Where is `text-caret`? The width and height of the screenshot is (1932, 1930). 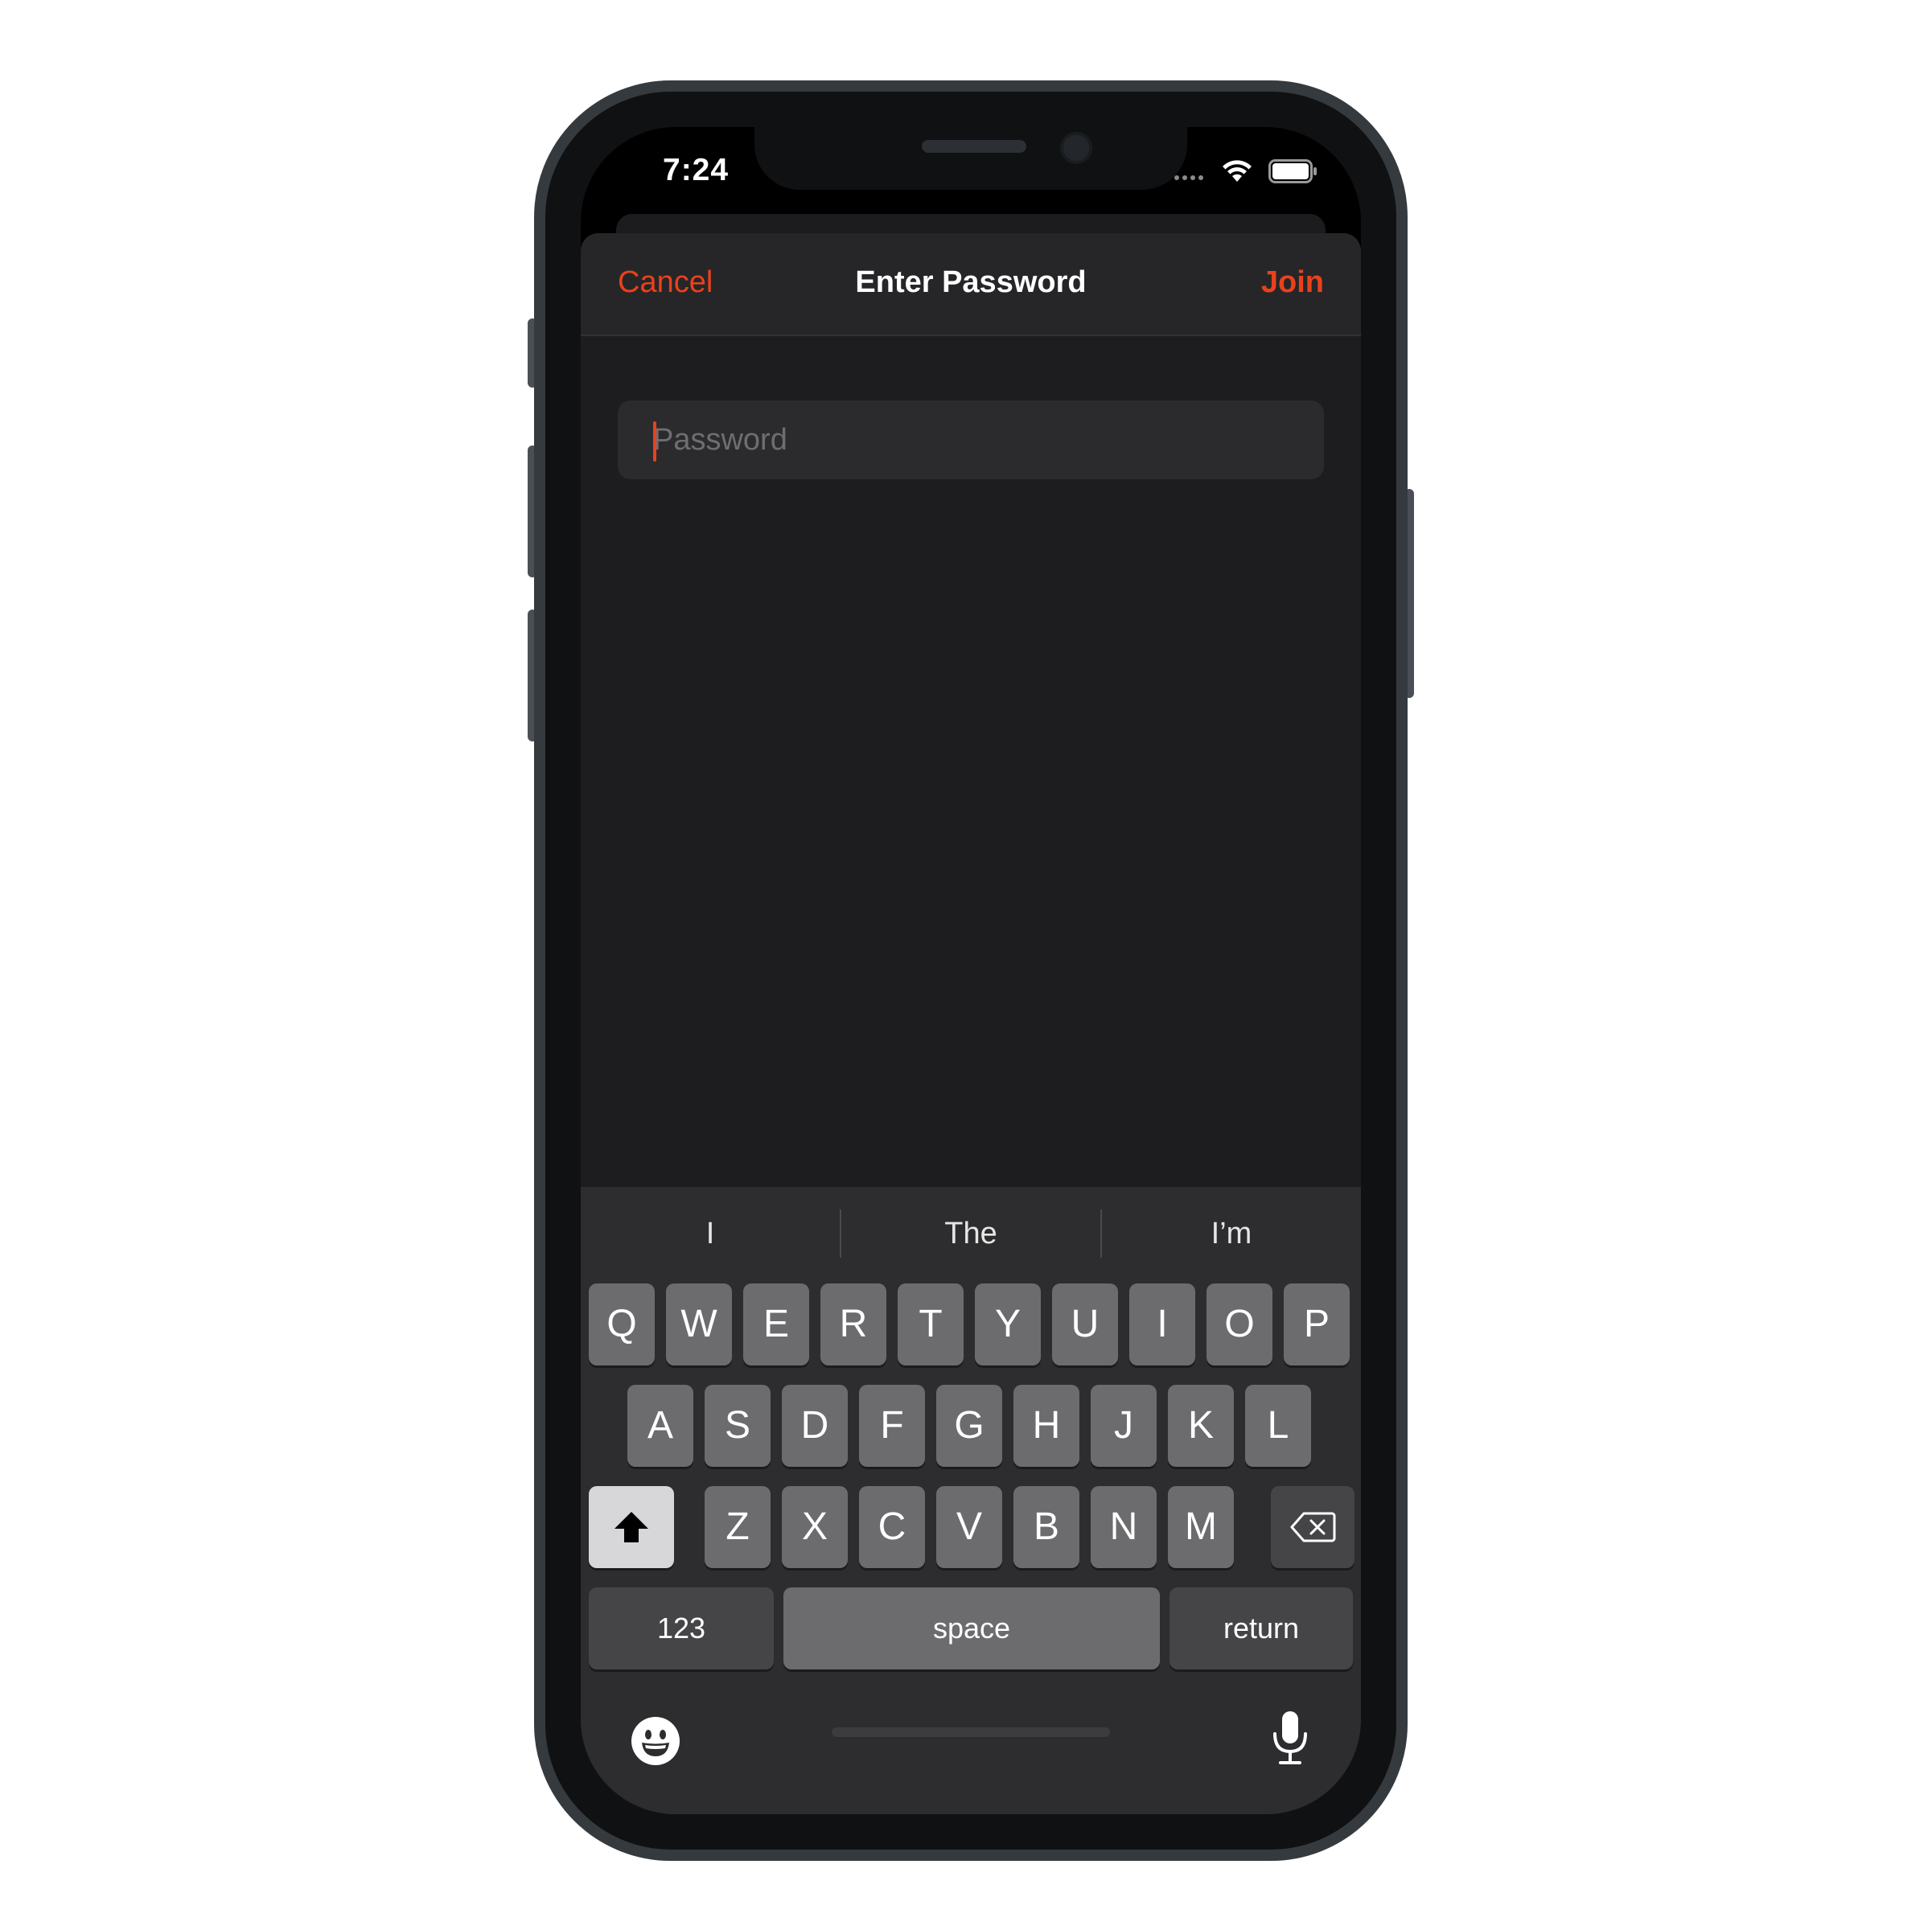
text-caret is located at coordinates (654, 441).